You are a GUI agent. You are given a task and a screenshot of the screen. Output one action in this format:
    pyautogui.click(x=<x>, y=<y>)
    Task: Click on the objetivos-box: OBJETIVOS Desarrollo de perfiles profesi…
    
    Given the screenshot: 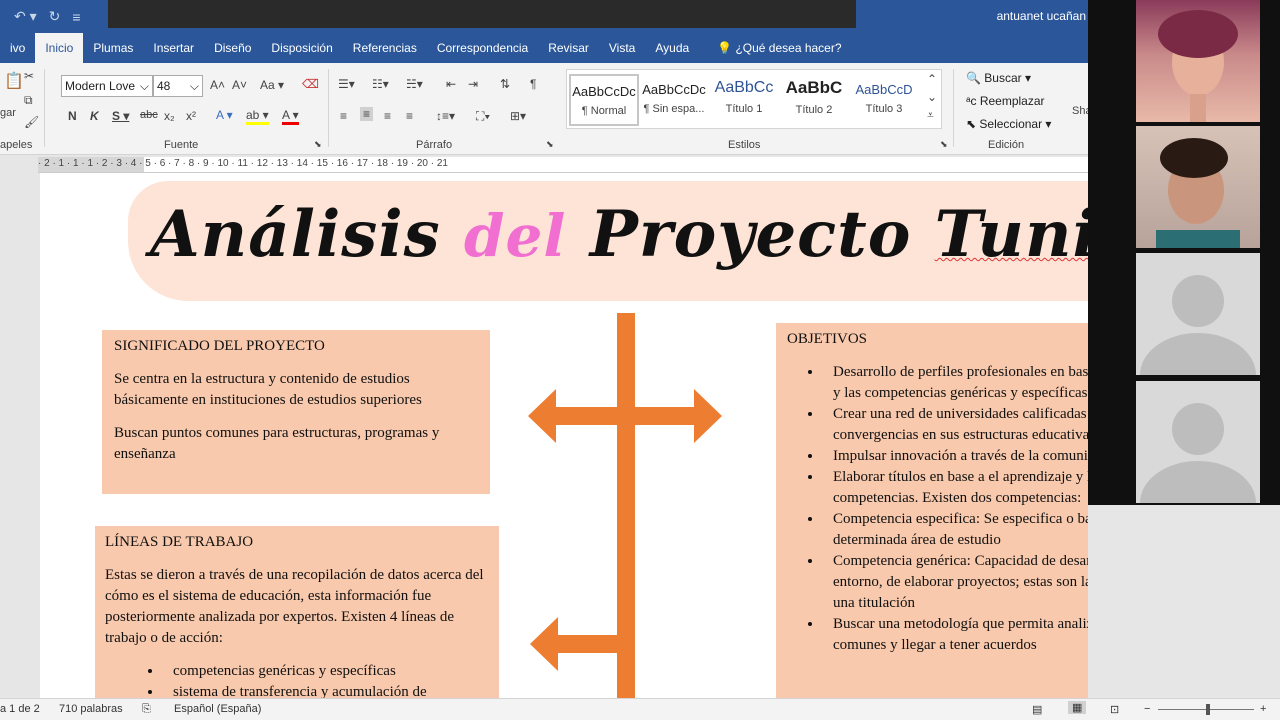 What is the action you would take?
    pyautogui.click(x=932, y=510)
    